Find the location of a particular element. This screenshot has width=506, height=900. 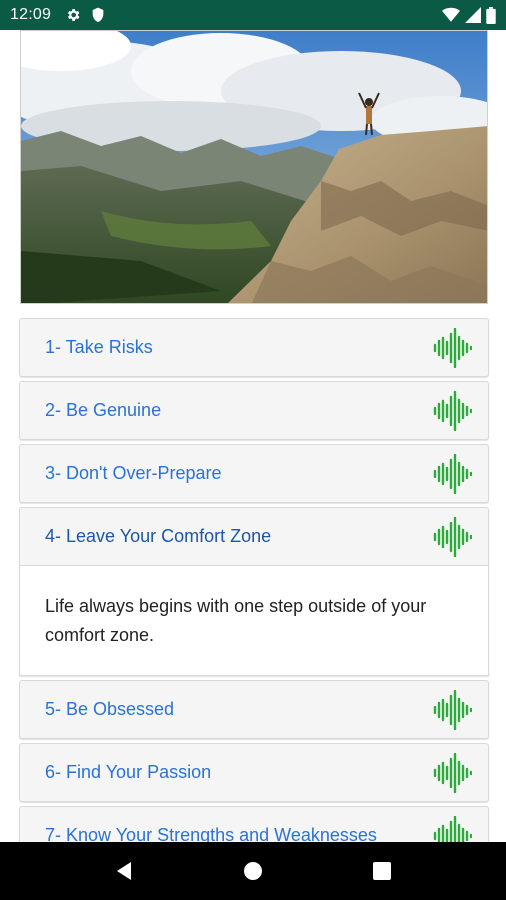

list-item-label: 2- Be Genuine is located at coordinates (103, 410).